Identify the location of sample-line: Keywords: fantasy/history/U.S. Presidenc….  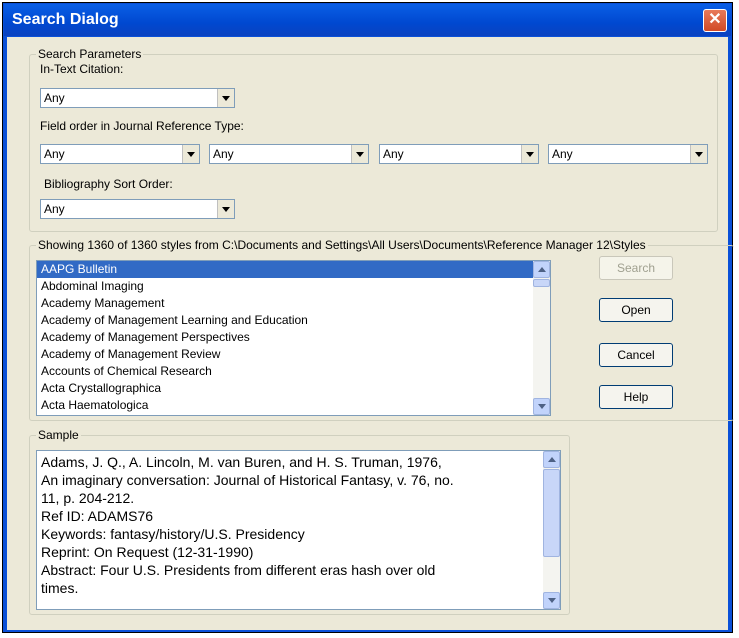
(173, 534).